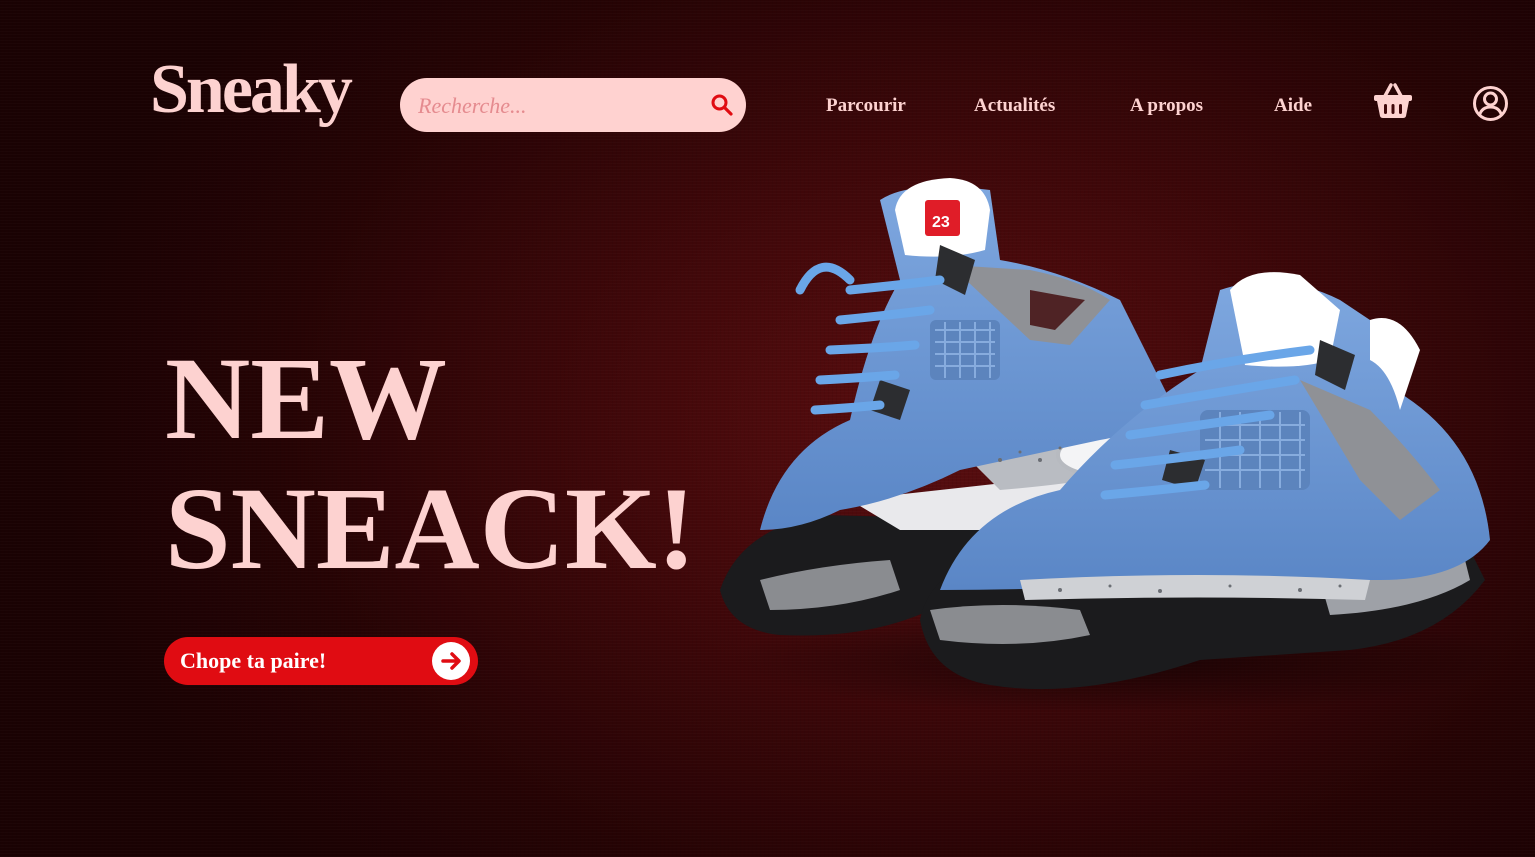  Describe the element at coordinates (941, 222) in the screenshot. I see `svg-text: 23` at that location.